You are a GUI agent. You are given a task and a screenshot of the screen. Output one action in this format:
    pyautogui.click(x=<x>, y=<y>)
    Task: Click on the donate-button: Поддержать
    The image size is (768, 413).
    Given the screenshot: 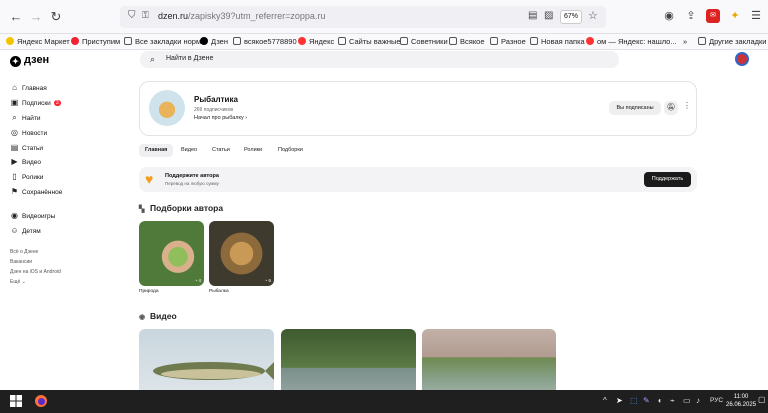 What is the action you would take?
    pyautogui.click(x=667, y=179)
    